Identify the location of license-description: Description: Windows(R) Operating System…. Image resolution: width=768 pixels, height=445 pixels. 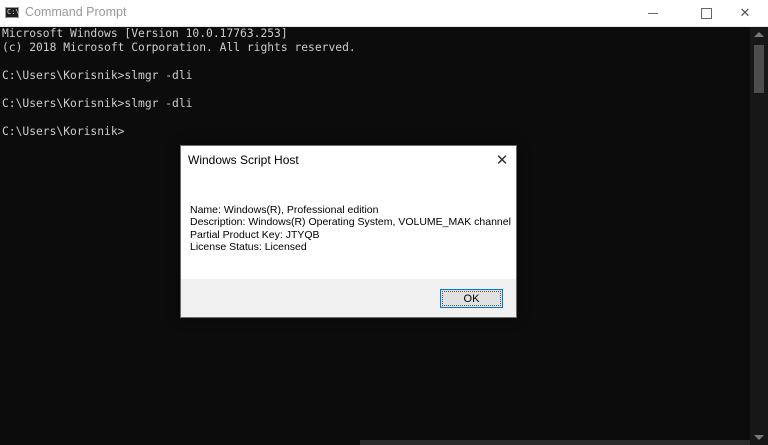
(350, 222).